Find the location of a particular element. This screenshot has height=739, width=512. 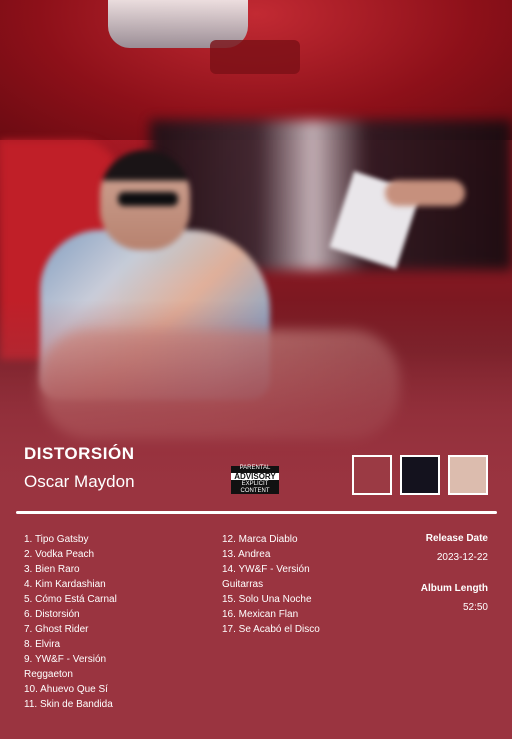

parental-advisory-logo: PARENTAL ADVISORY EXPLICIT CONTENT is located at coordinates (255, 479).